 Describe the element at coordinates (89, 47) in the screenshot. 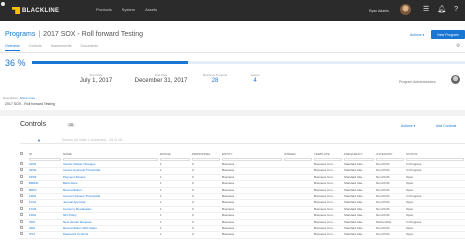

I see `tab-documents: Documents` at that location.